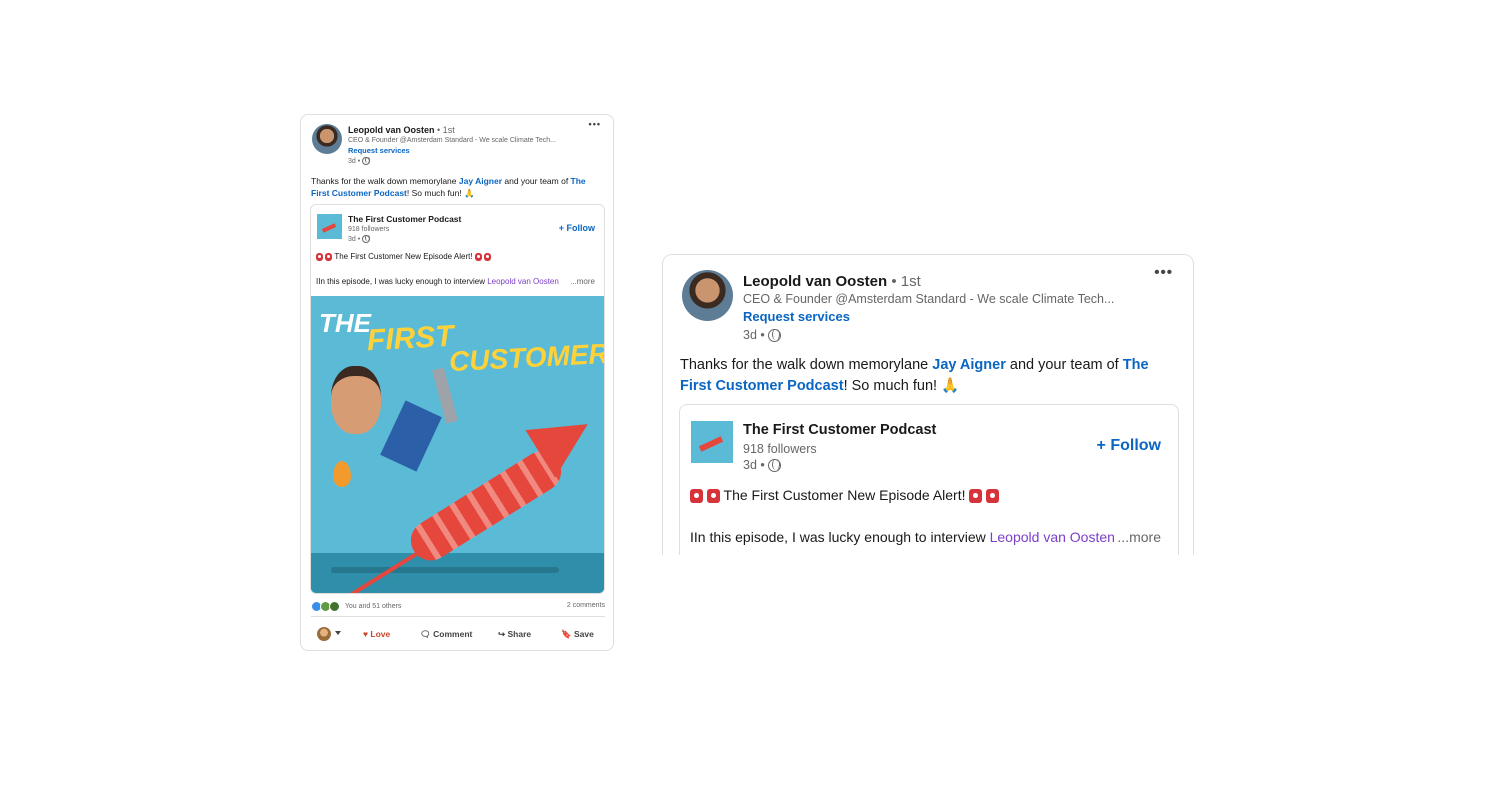  Describe the element at coordinates (356, 400) in the screenshot. I see `person-face-illustration` at that location.